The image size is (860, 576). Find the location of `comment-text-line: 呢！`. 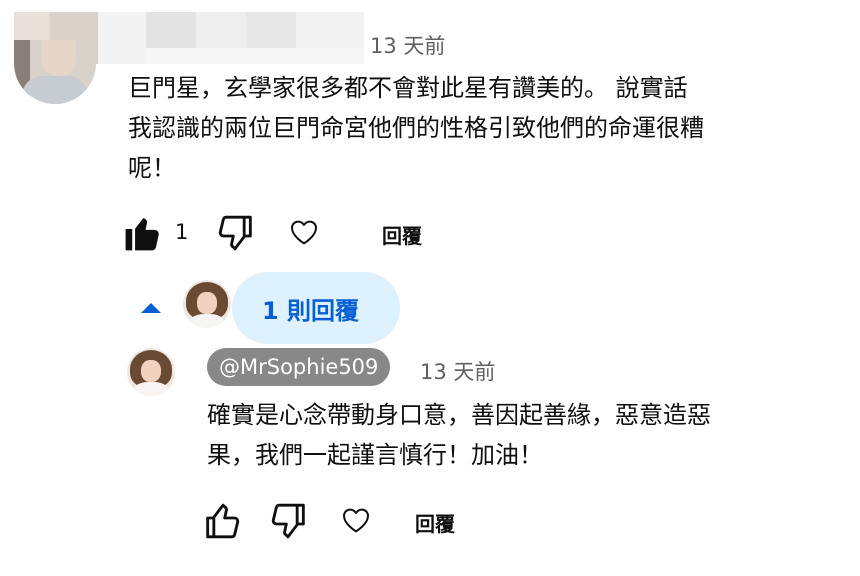

comment-text-line: 呢！ is located at coordinates (152, 168).